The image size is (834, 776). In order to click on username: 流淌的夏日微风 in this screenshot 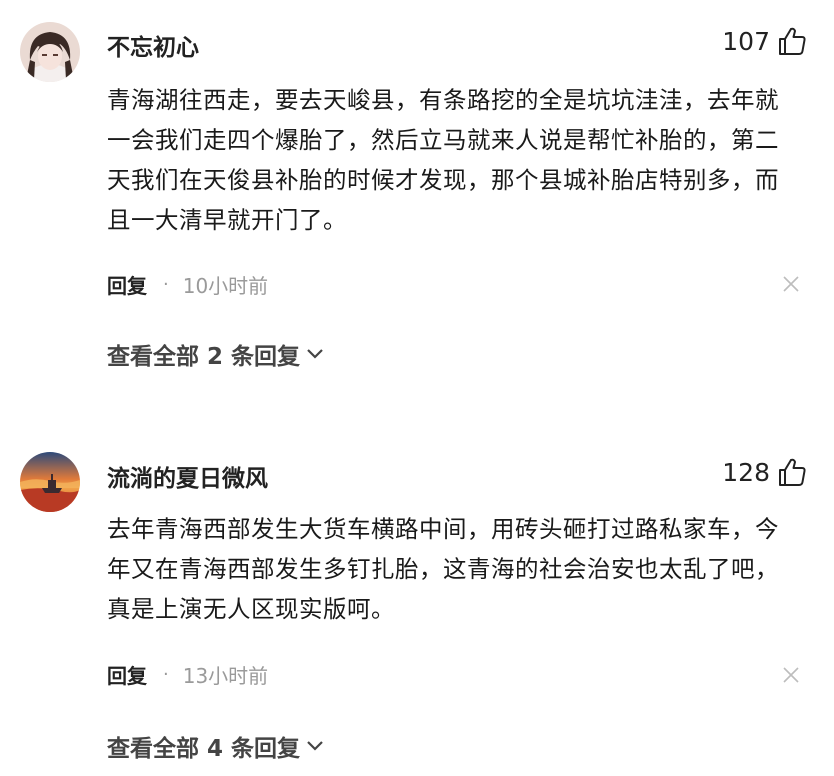, I will do `click(187, 476)`.